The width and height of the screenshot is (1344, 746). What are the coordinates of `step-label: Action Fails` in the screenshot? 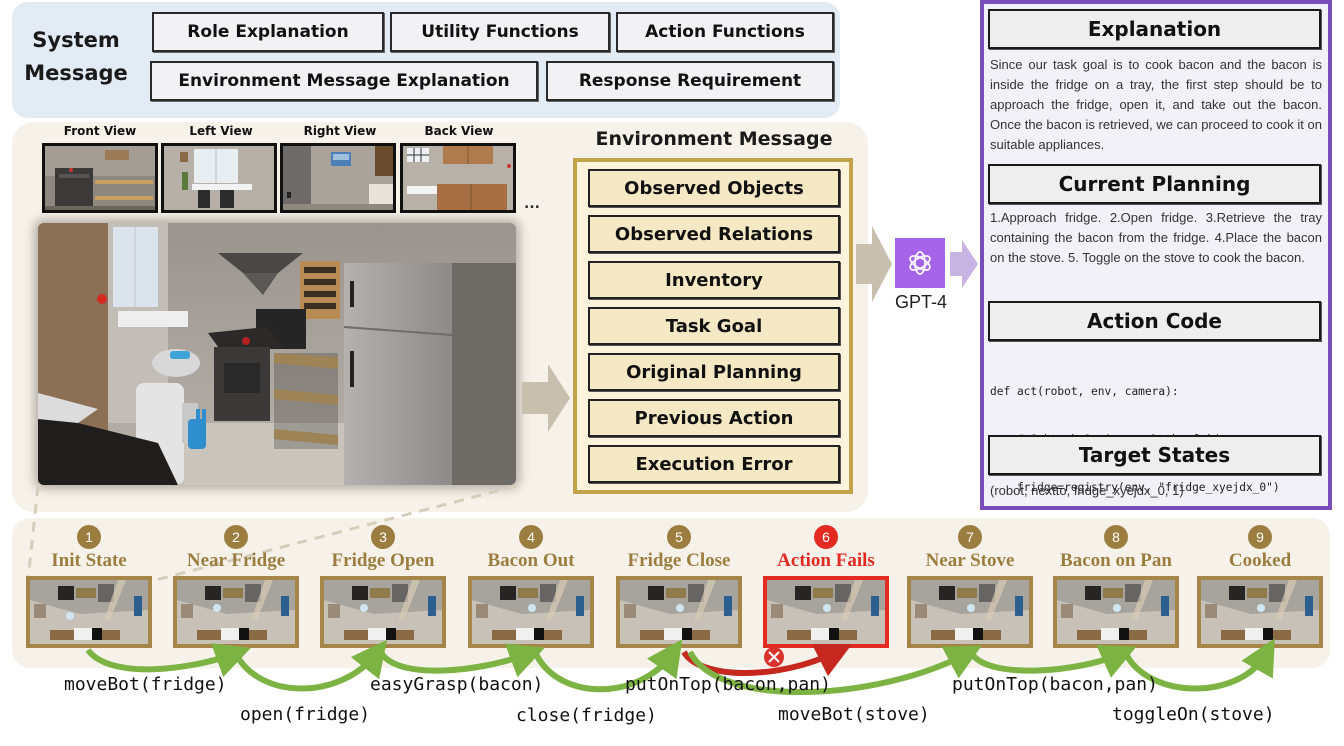 It's located at (826, 560).